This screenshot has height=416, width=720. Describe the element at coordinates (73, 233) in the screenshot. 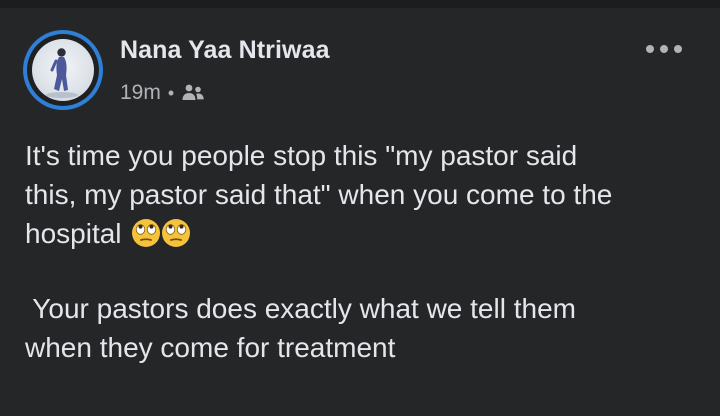

I see `post-text-fragment: hospital` at that location.